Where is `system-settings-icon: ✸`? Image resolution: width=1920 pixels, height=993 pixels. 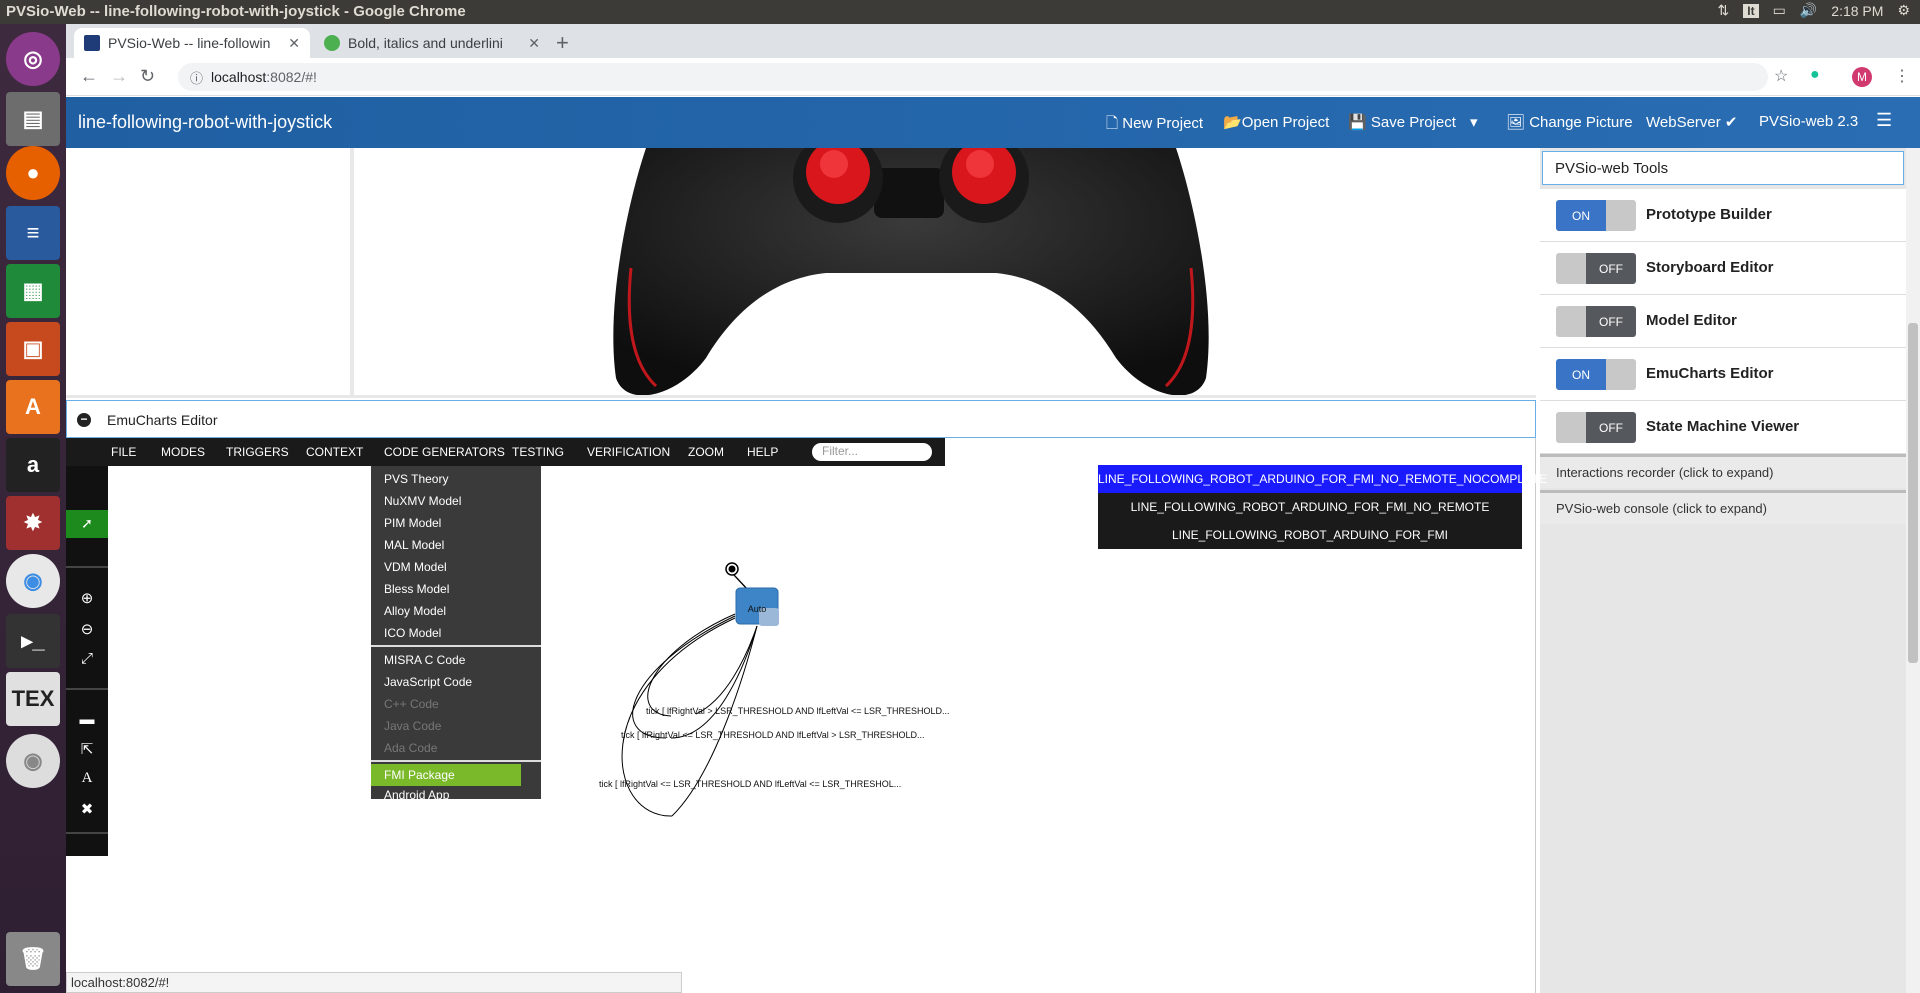
system-settings-icon: ✸ is located at coordinates (33, 523).